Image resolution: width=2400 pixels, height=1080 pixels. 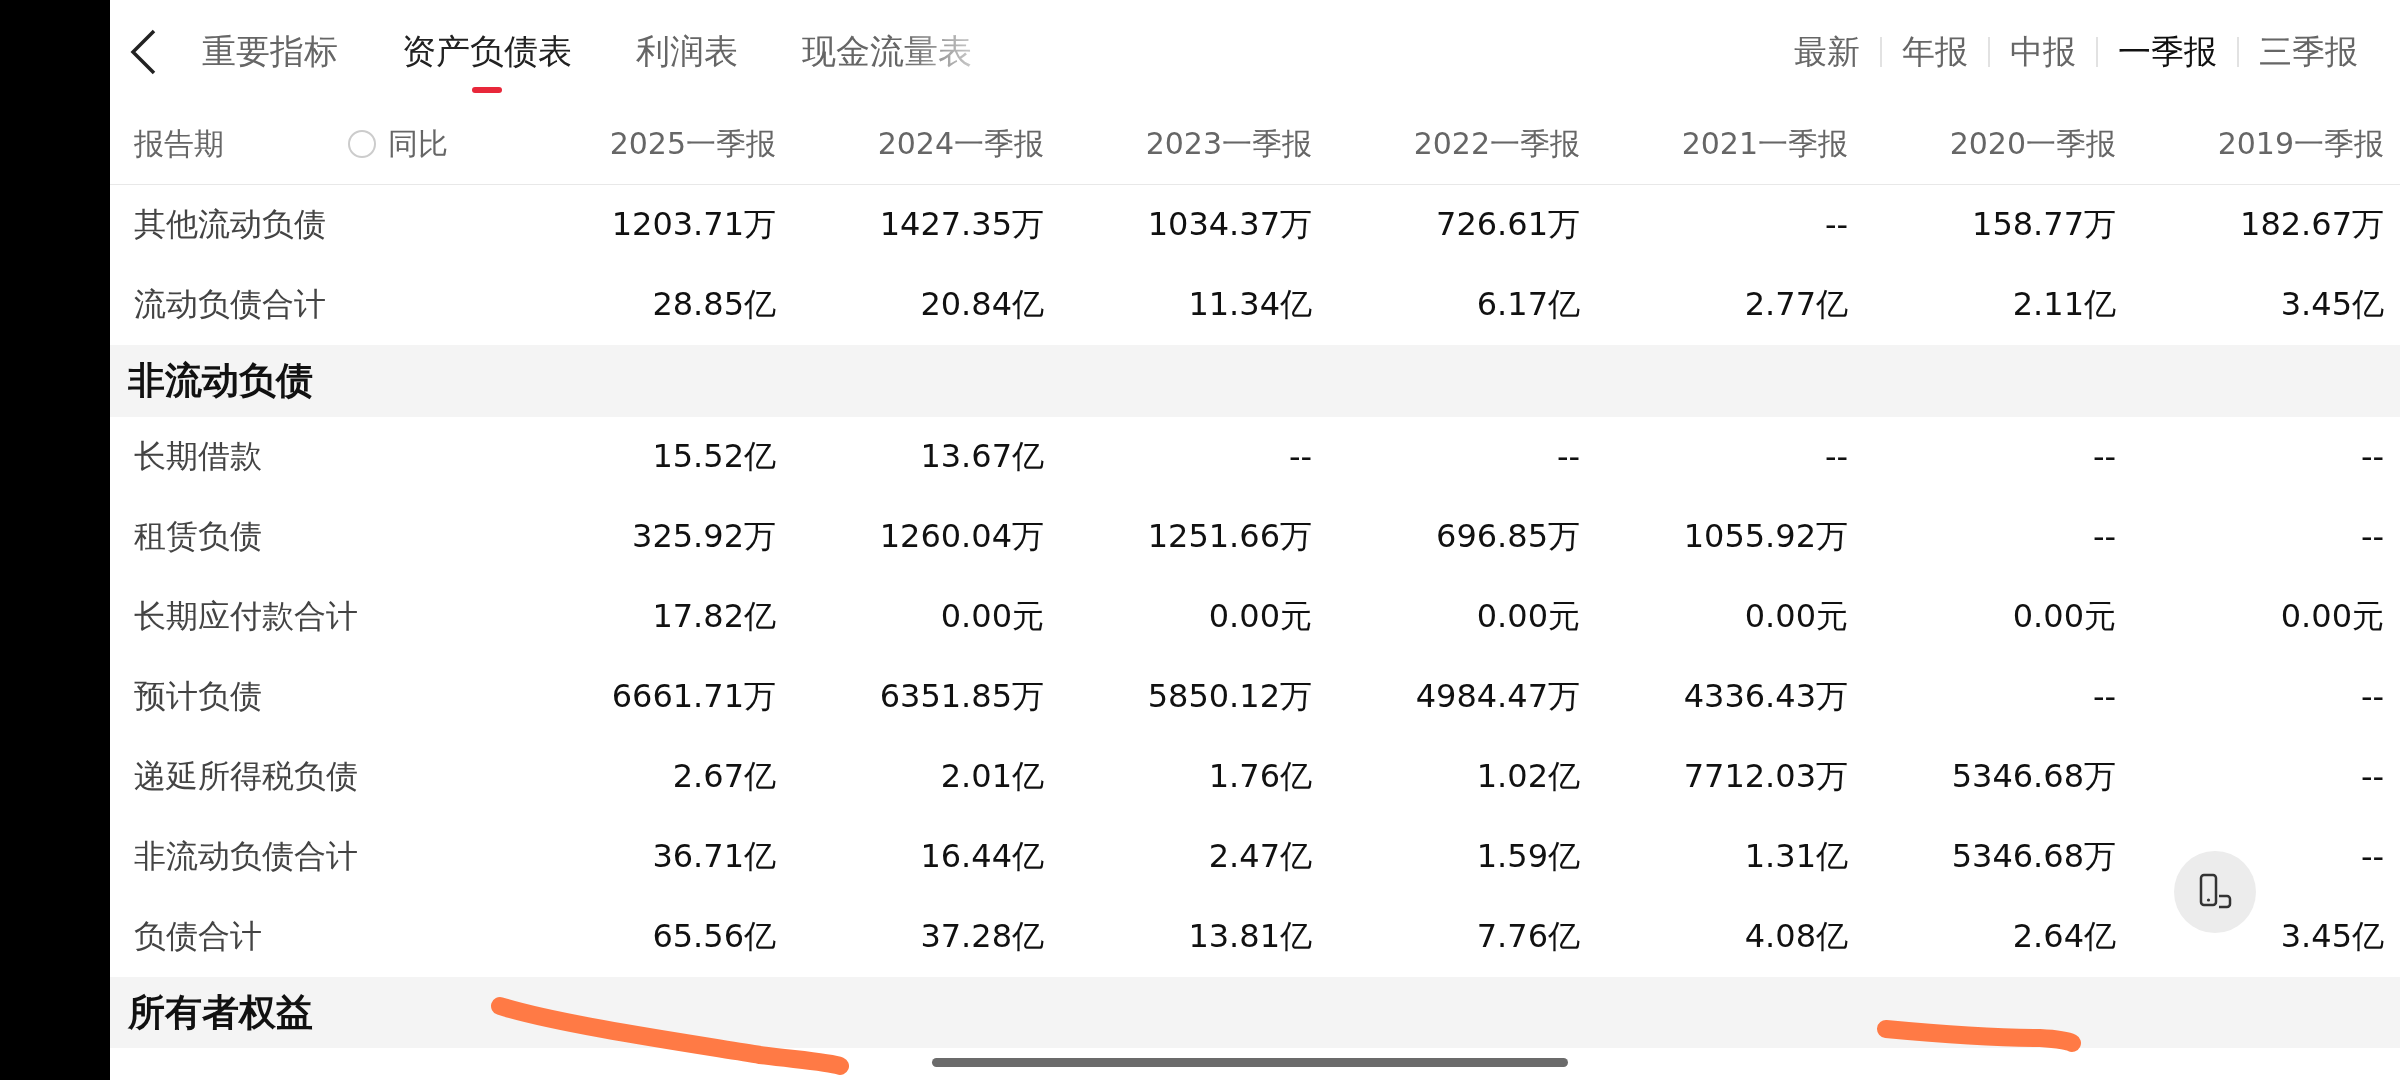 I want to click on column-header: 2025一季报, so click(x=692, y=143).